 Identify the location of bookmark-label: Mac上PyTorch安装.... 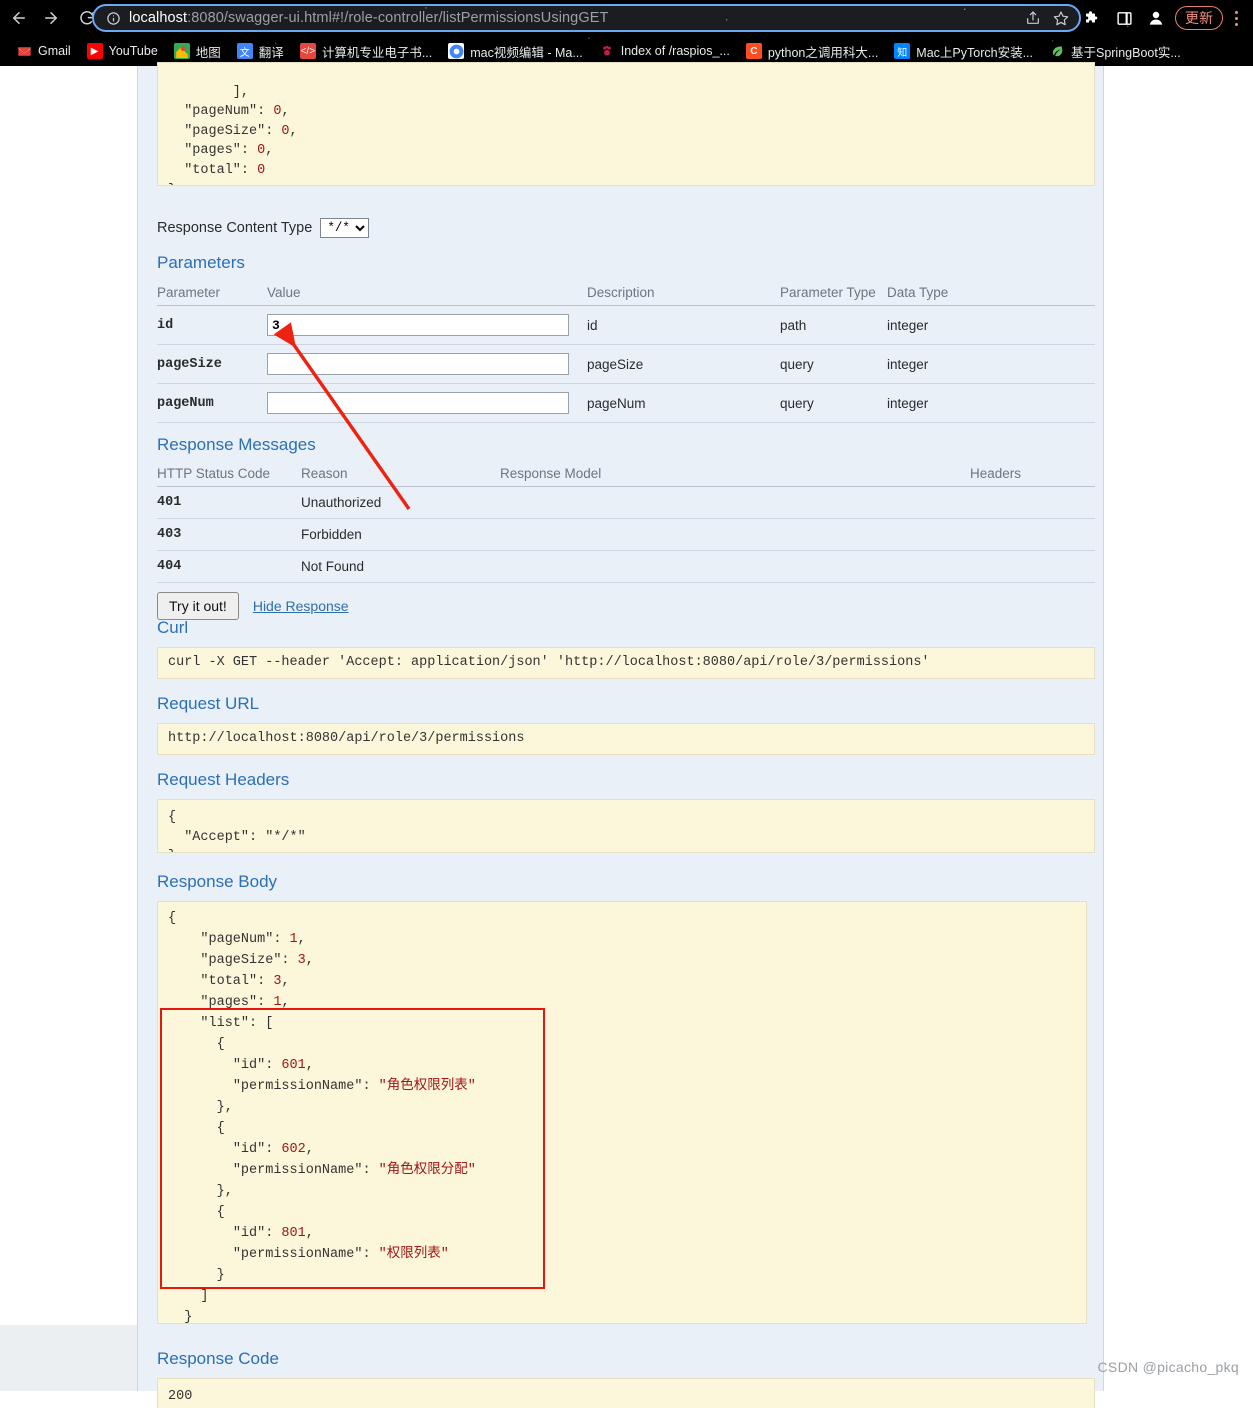
(974, 52).